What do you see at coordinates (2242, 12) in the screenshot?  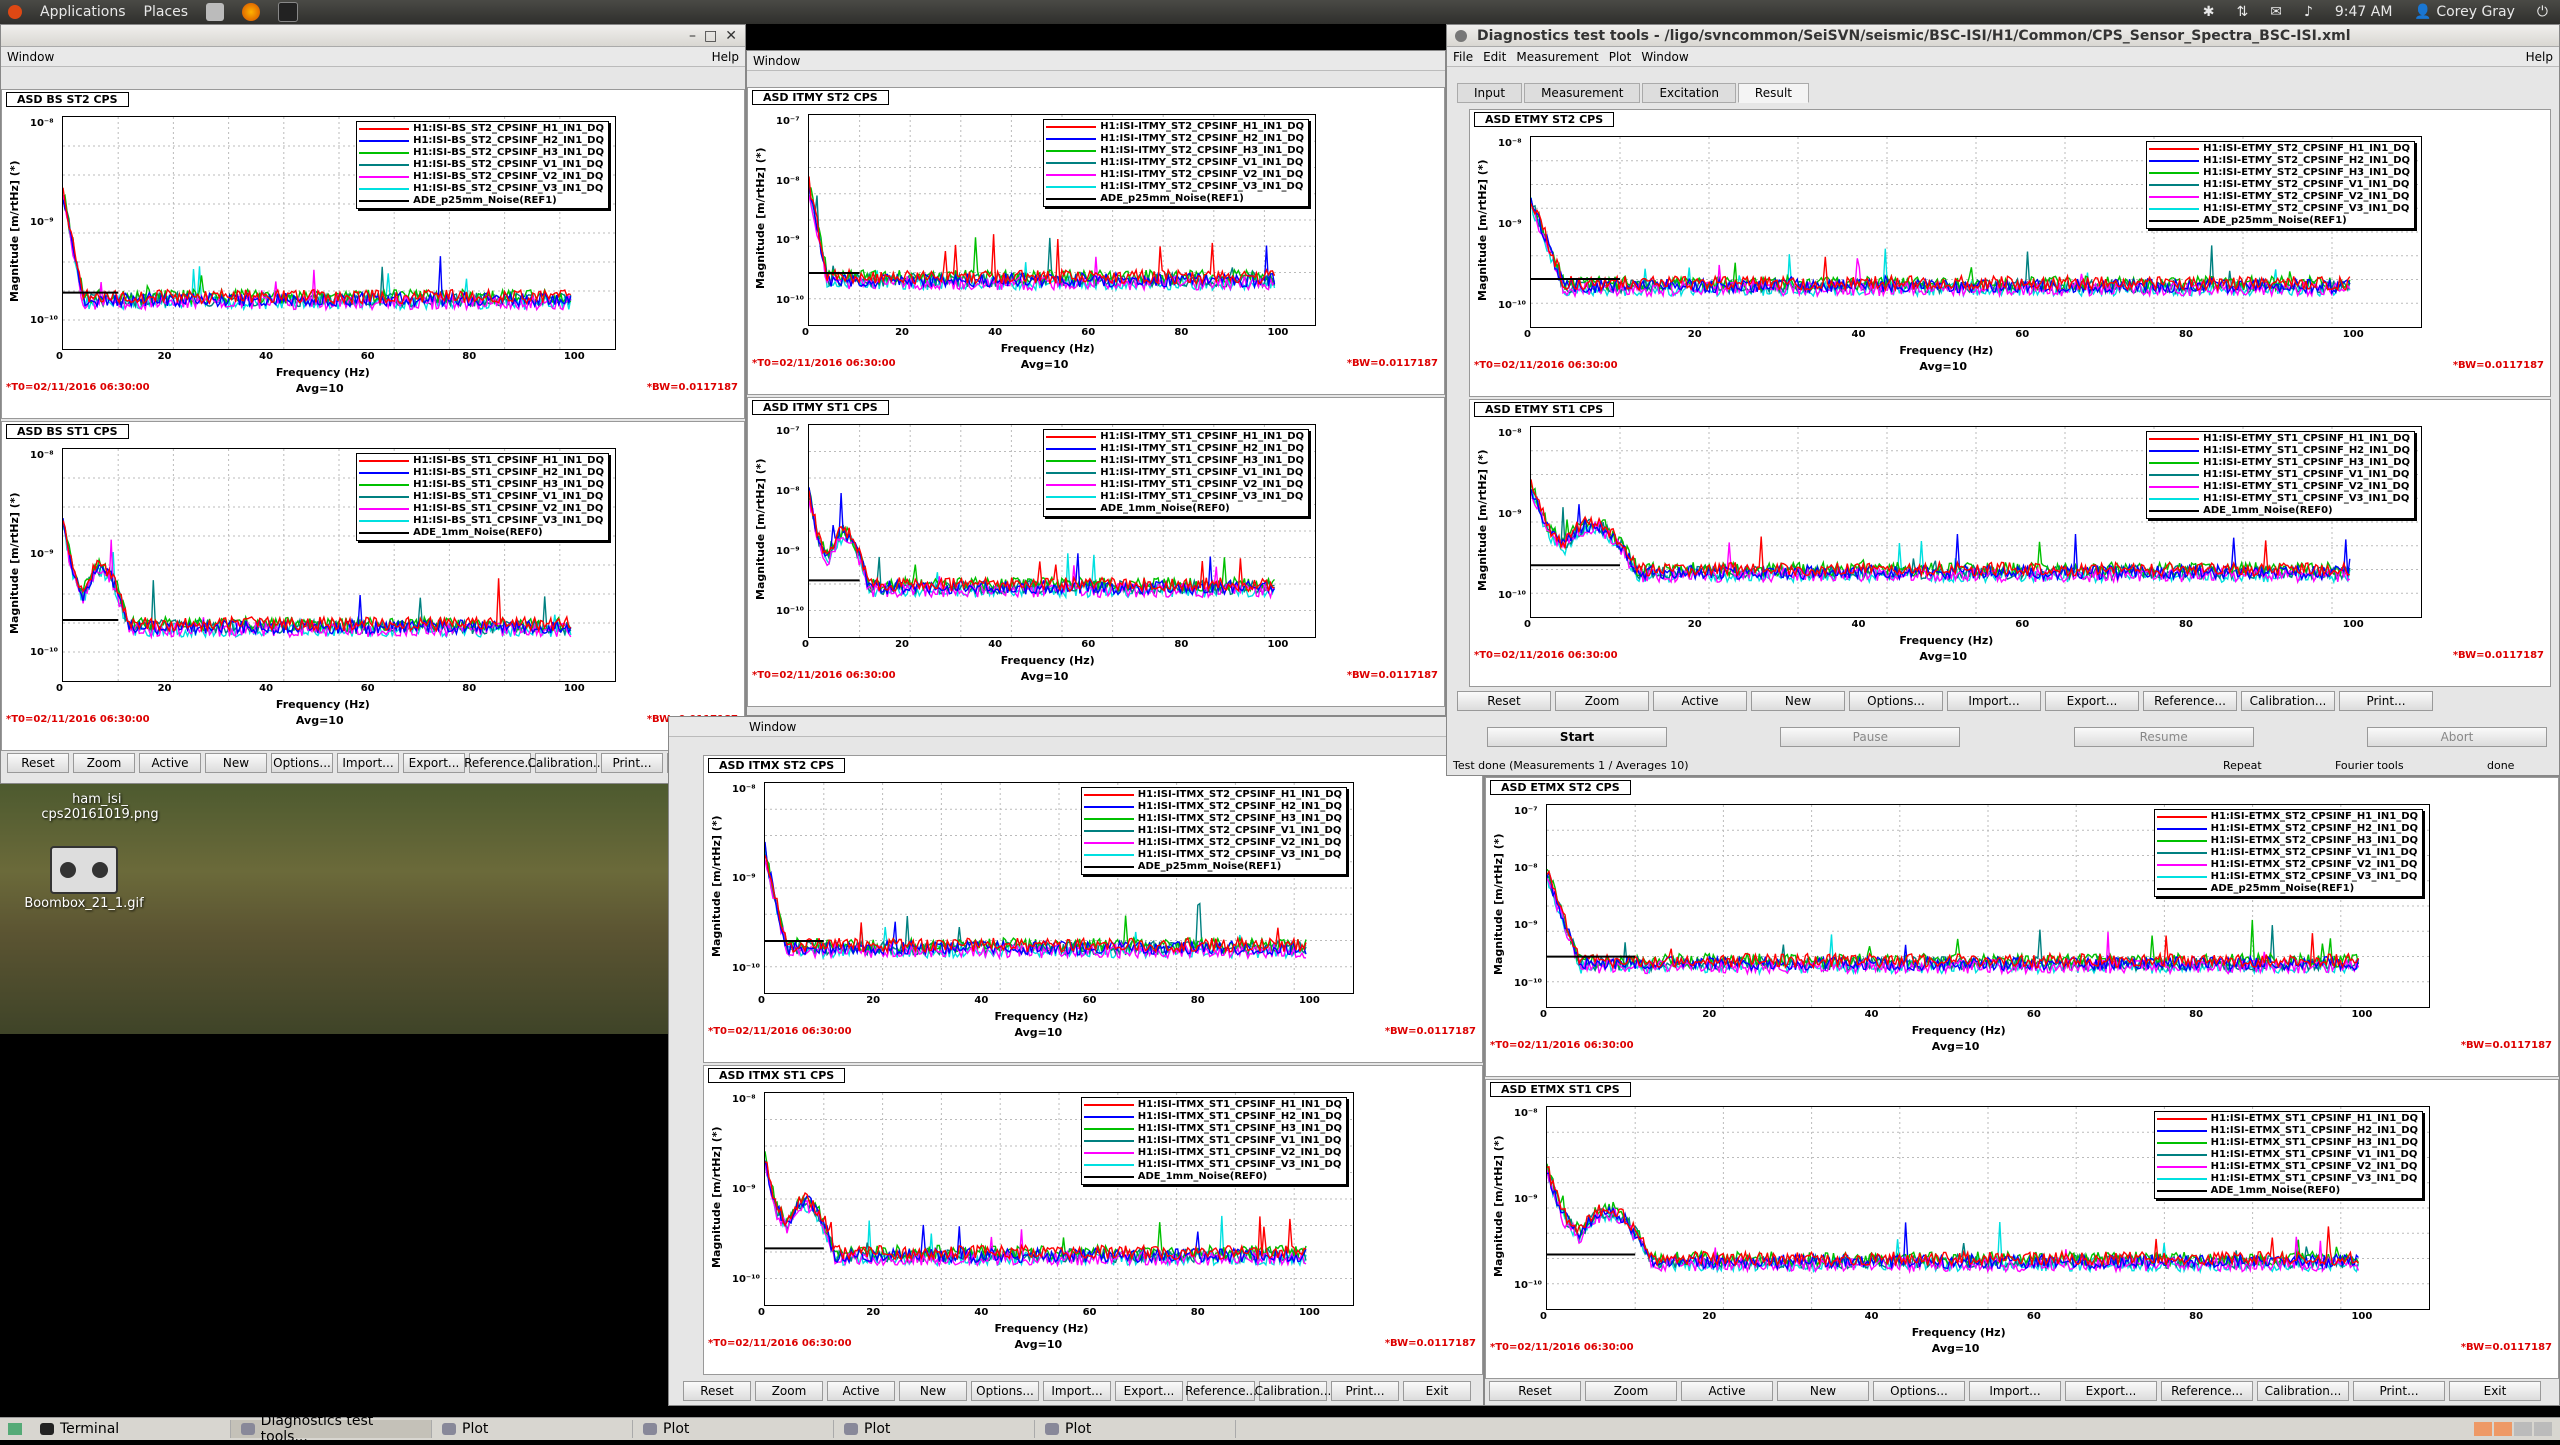 I see `network-icon: ⇅` at bounding box center [2242, 12].